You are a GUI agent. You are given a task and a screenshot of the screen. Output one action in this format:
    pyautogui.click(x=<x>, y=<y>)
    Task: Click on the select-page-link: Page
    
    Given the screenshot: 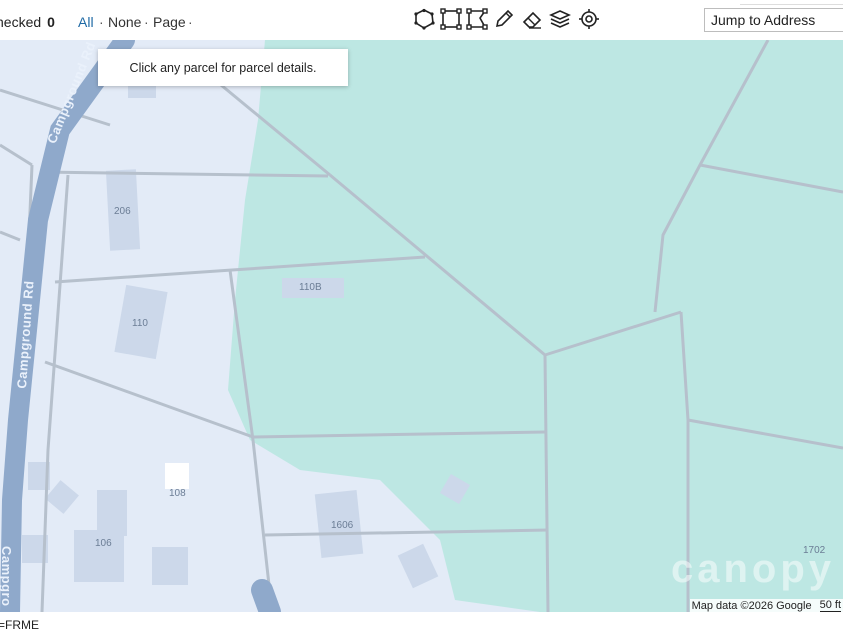 What is the action you would take?
    pyautogui.click(x=169, y=22)
    